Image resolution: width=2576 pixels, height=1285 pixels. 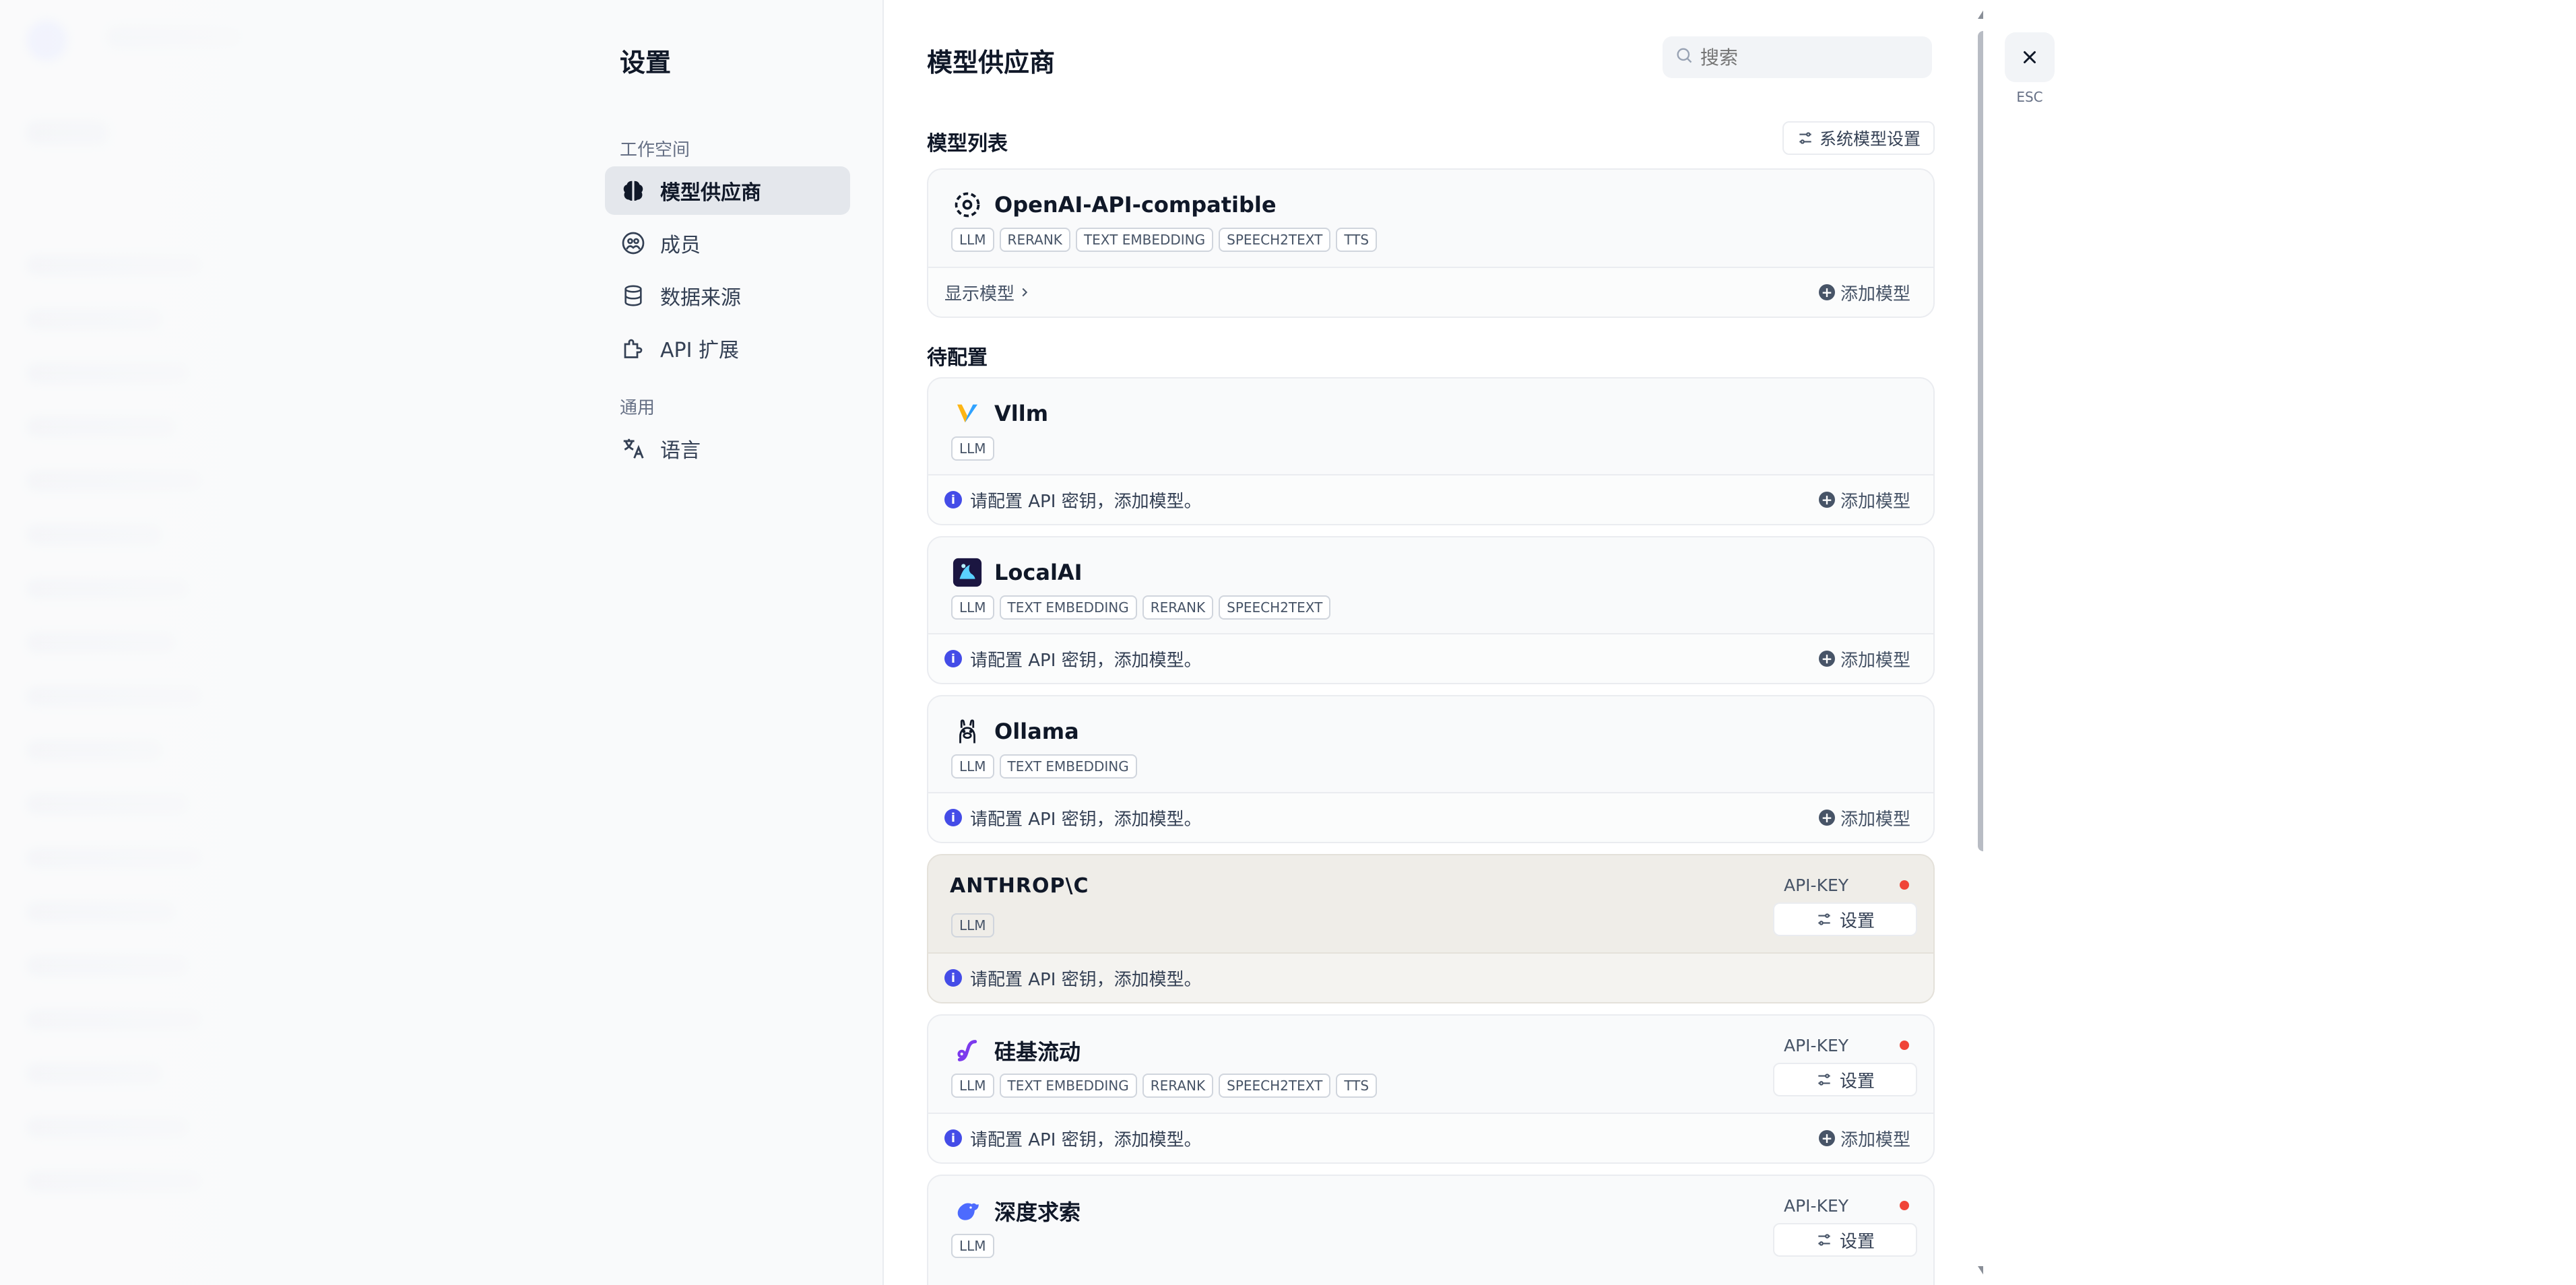 What do you see at coordinates (681, 246) in the screenshot?
I see `nav-label: 成员` at bounding box center [681, 246].